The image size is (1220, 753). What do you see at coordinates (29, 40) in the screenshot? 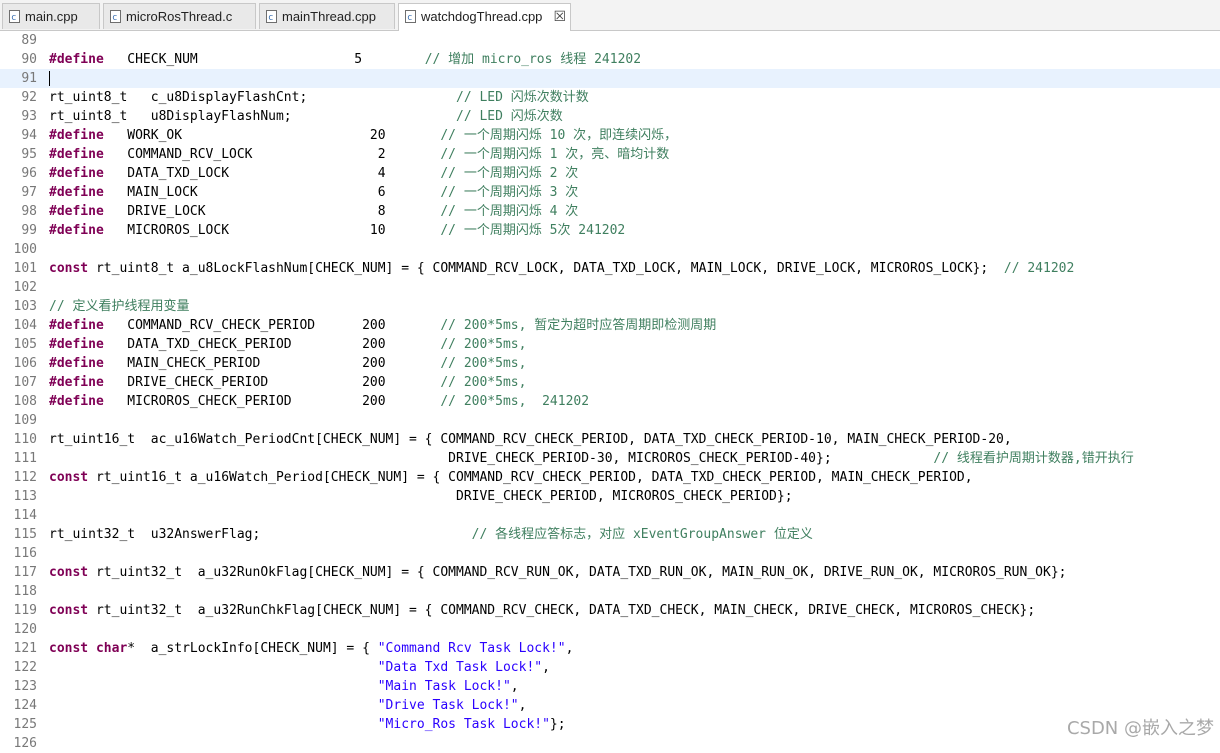
I see `line-number: 89` at bounding box center [29, 40].